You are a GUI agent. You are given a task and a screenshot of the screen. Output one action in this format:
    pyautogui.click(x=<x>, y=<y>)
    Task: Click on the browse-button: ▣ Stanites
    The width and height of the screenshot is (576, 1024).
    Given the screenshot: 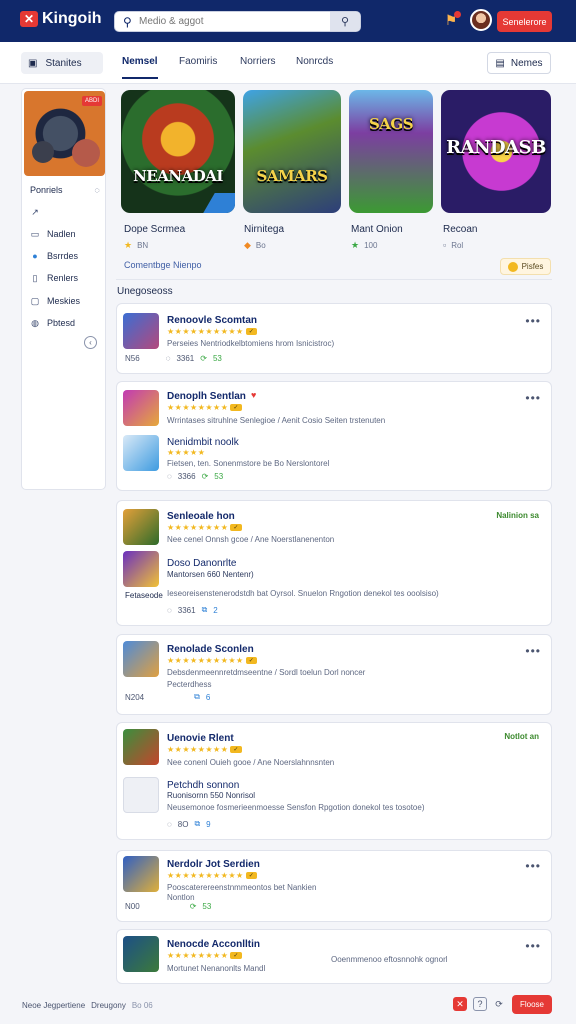 What is the action you would take?
    pyautogui.click(x=62, y=63)
    